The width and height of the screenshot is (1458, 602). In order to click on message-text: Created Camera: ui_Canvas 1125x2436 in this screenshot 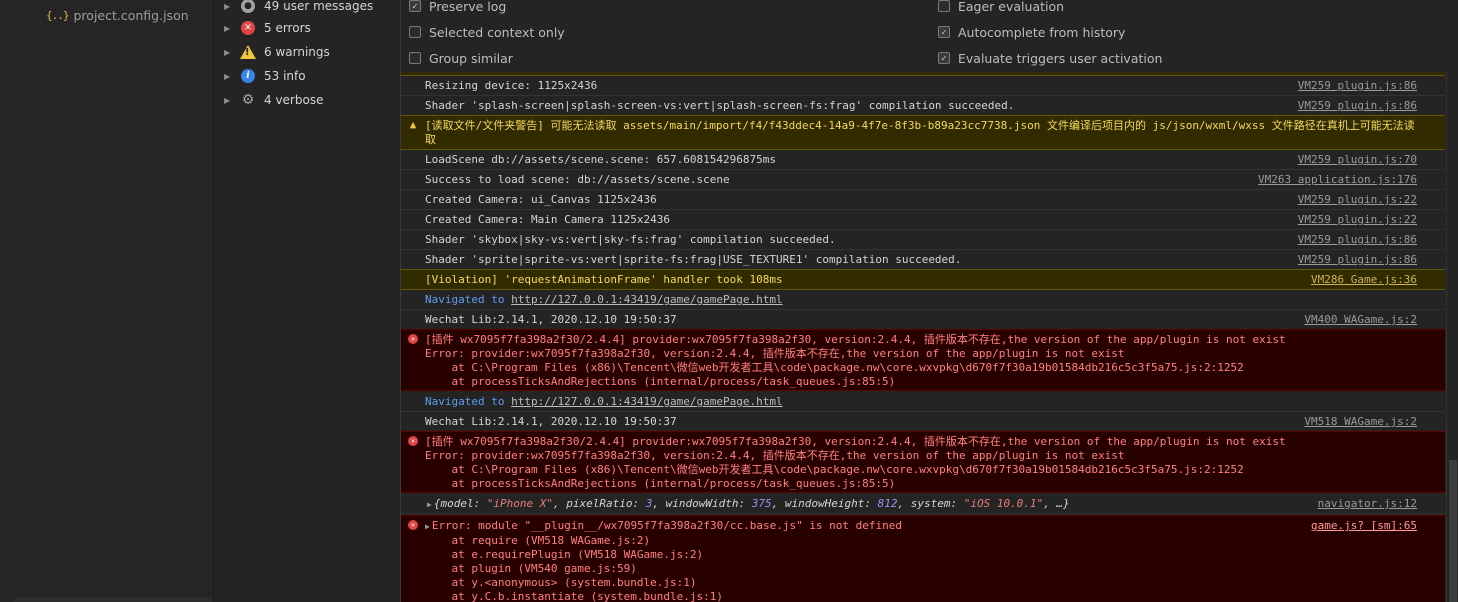, I will do `click(541, 199)`.